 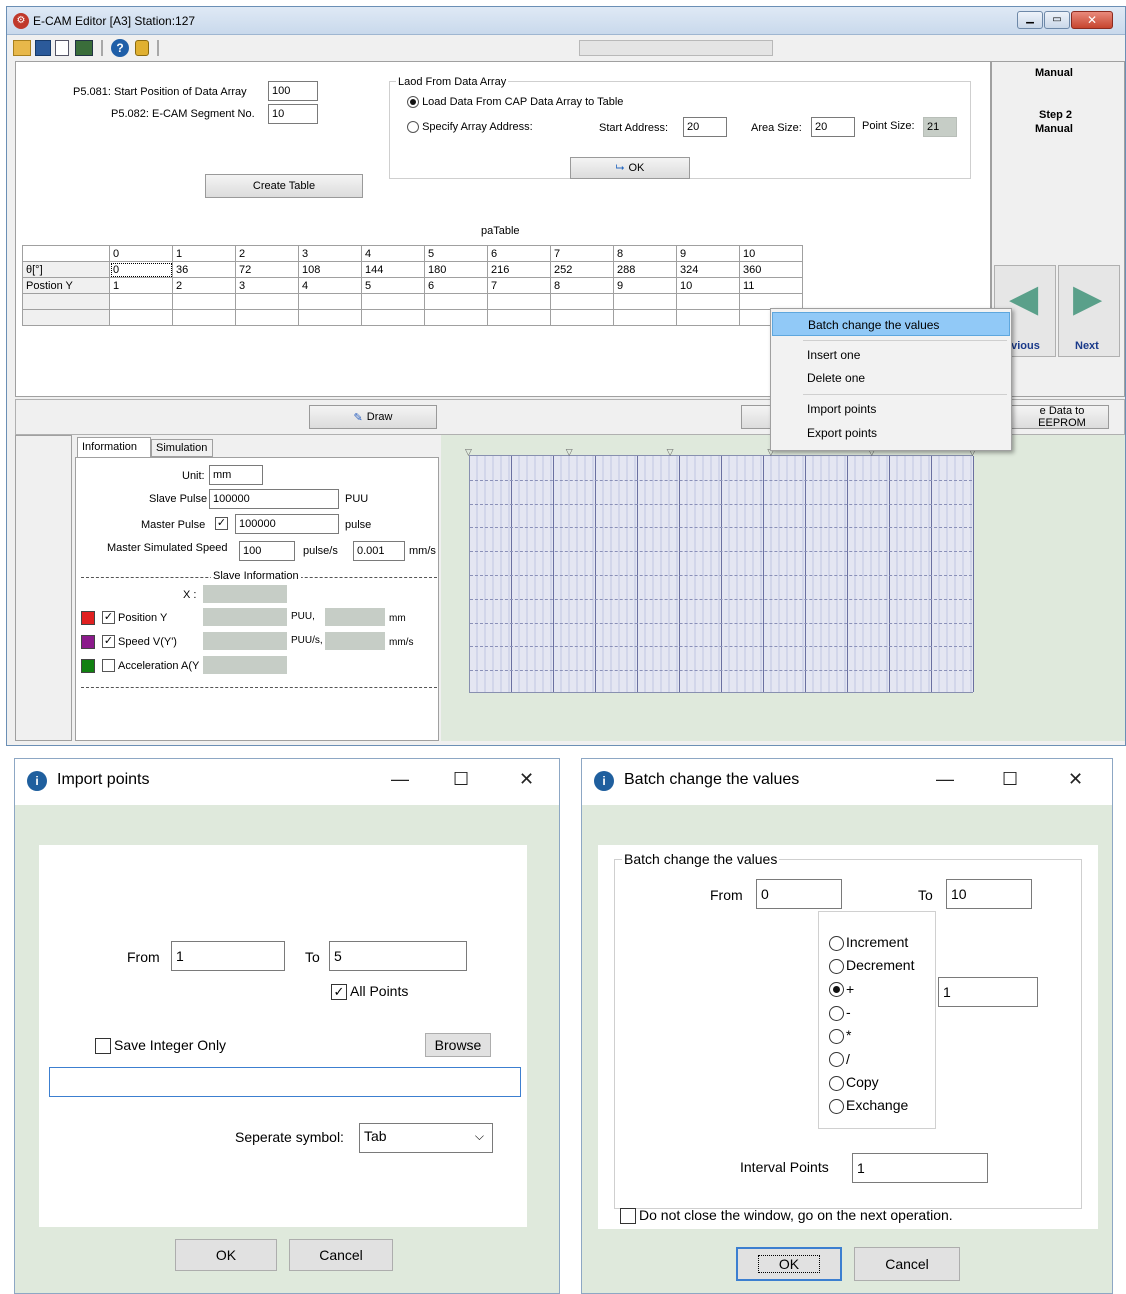 What do you see at coordinates (330, 285) in the screenshot?
I see `table-cell: 4` at bounding box center [330, 285].